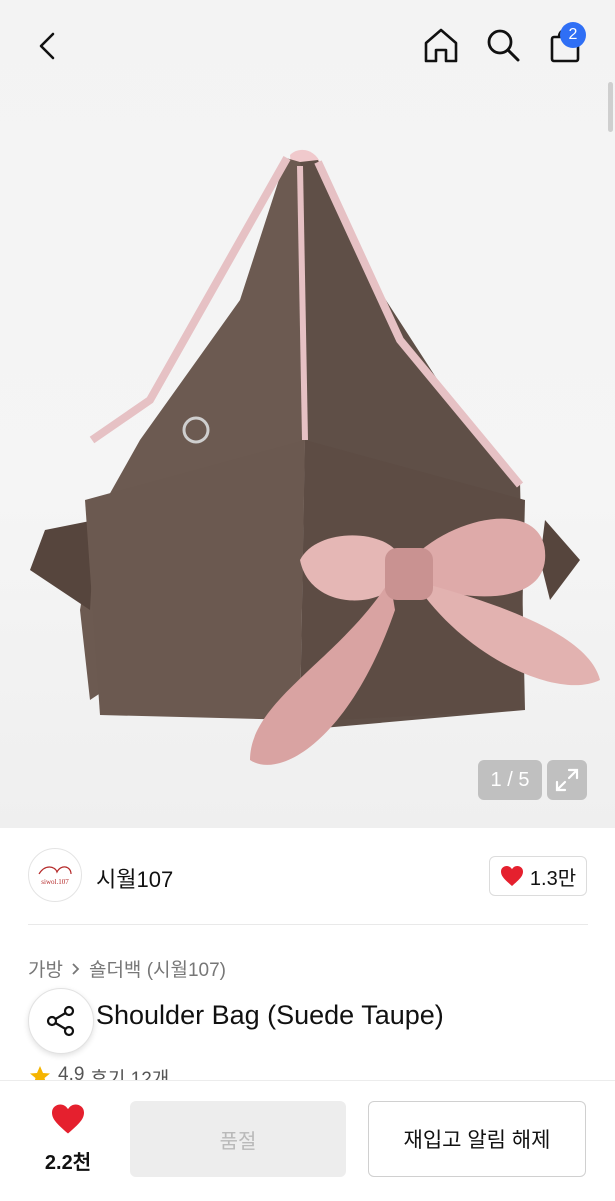  I want to click on chevron-left-icon, so click(47, 46).